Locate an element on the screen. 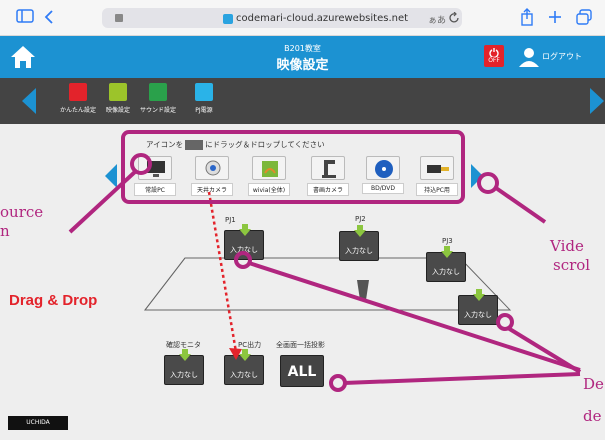 Image resolution: width=605 pixels, height=440 pixels. annotation-dest-line2: de is located at coordinates (592, 416).